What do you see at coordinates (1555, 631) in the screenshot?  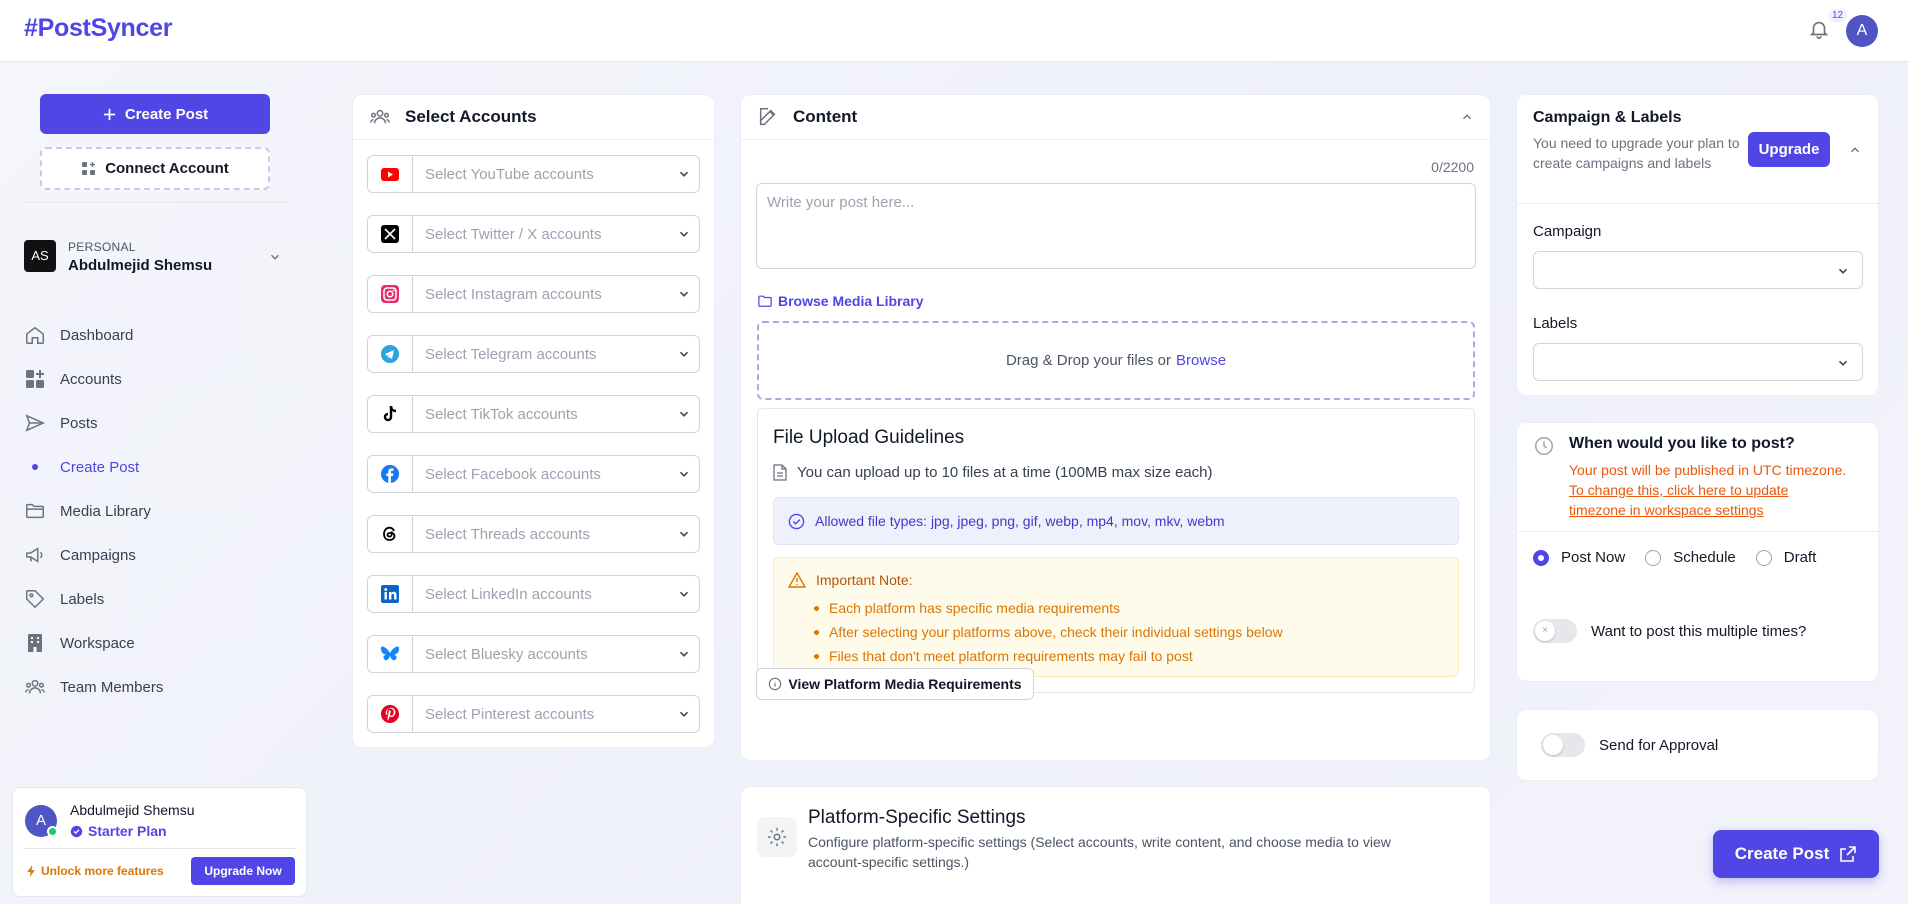 I see `multiple-times-toggle: ×` at bounding box center [1555, 631].